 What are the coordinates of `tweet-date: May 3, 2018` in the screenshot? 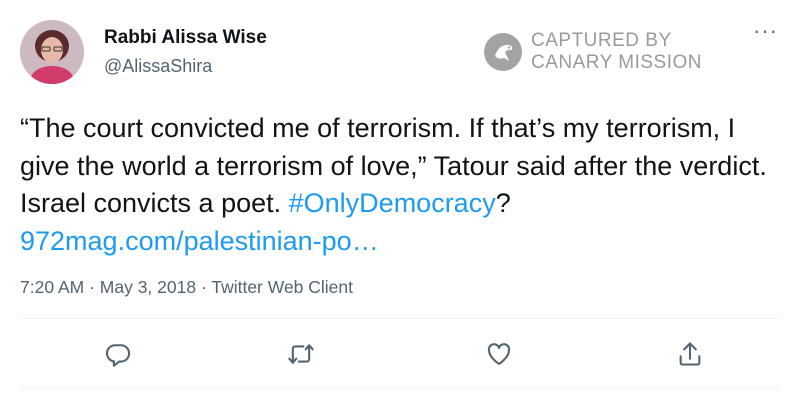 It's located at (148, 287).